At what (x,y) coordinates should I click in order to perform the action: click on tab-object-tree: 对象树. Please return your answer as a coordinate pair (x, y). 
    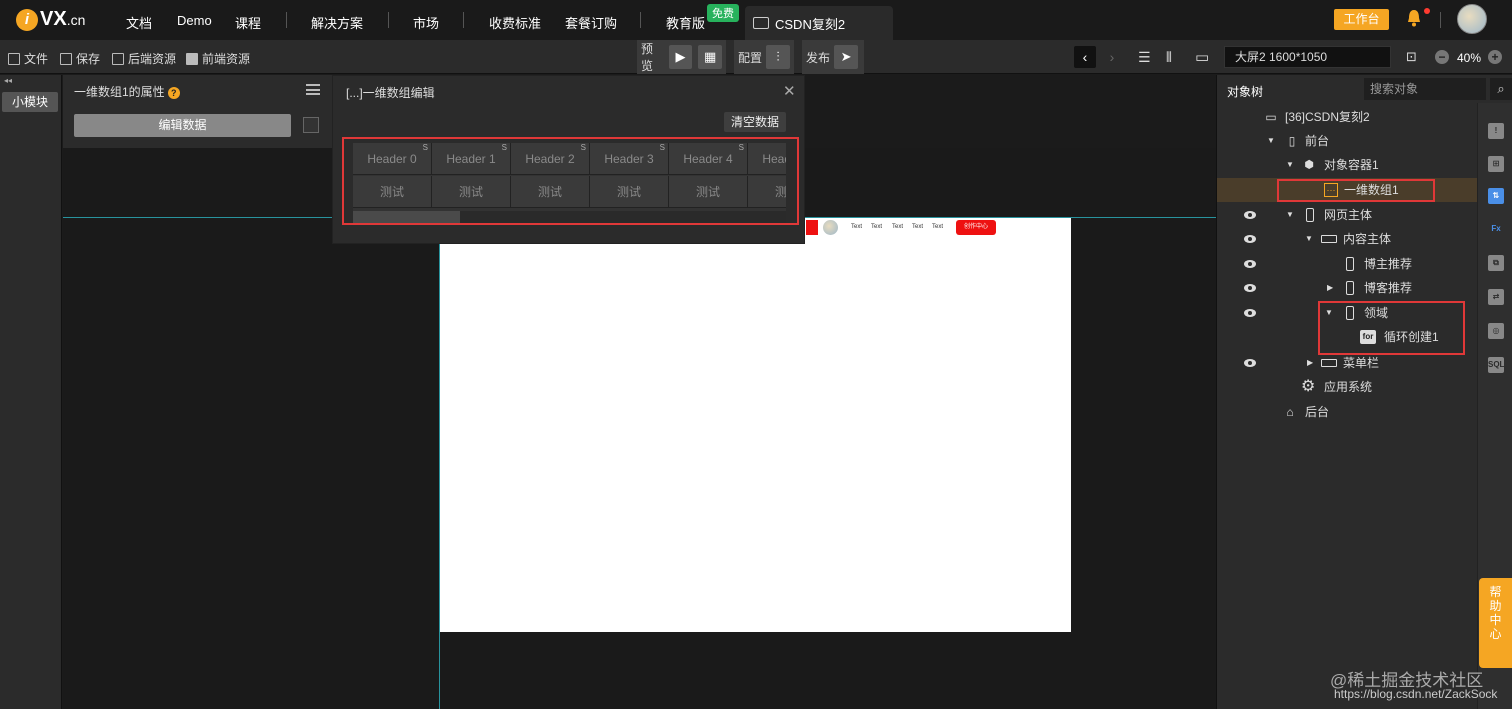
    Looking at the image, I should click on (1245, 91).